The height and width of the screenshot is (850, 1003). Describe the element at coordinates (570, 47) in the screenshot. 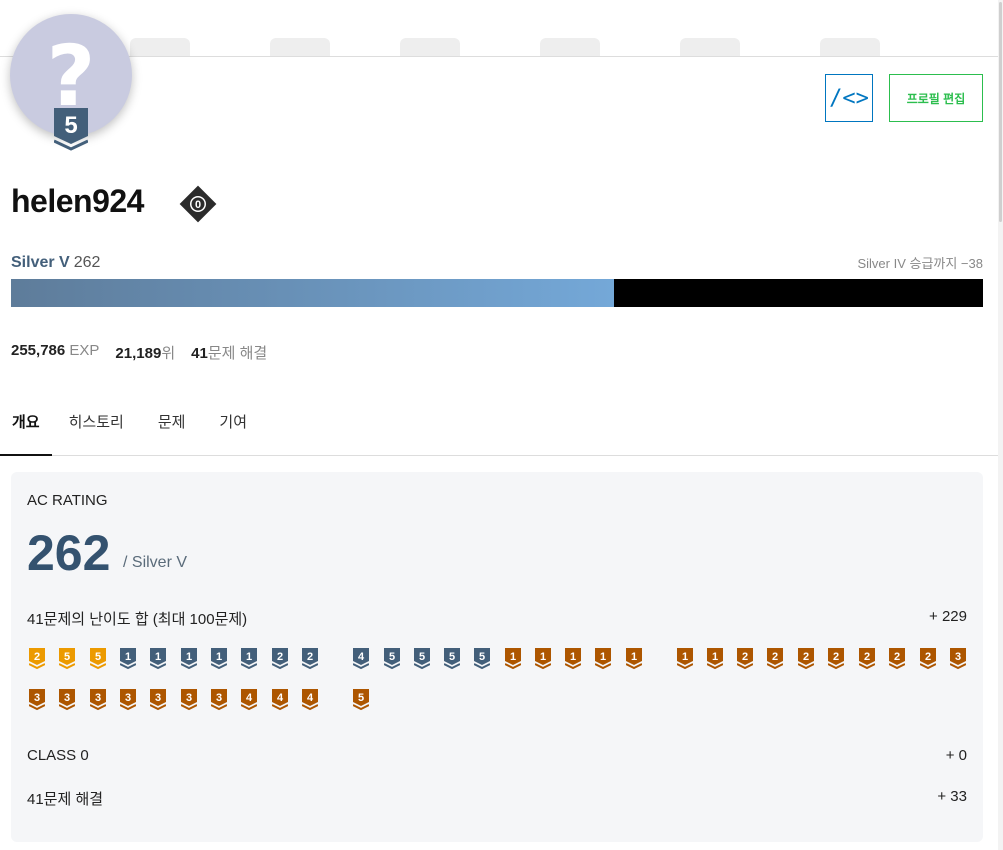

I see `banner-decoration` at that location.